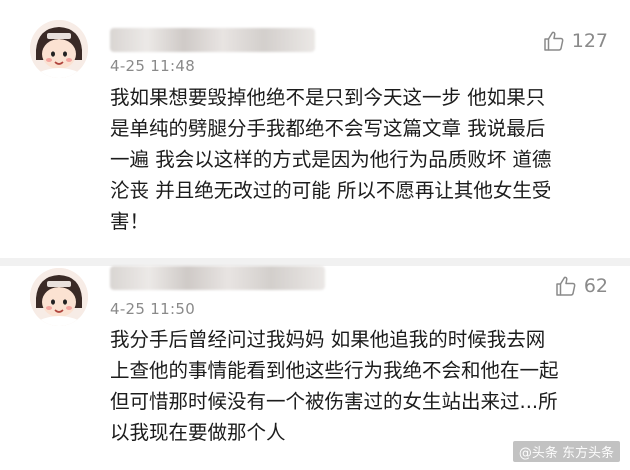  Describe the element at coordinates (153, 309) in the screenshot. I see `comment-time: 4-25 11:50` at that location.